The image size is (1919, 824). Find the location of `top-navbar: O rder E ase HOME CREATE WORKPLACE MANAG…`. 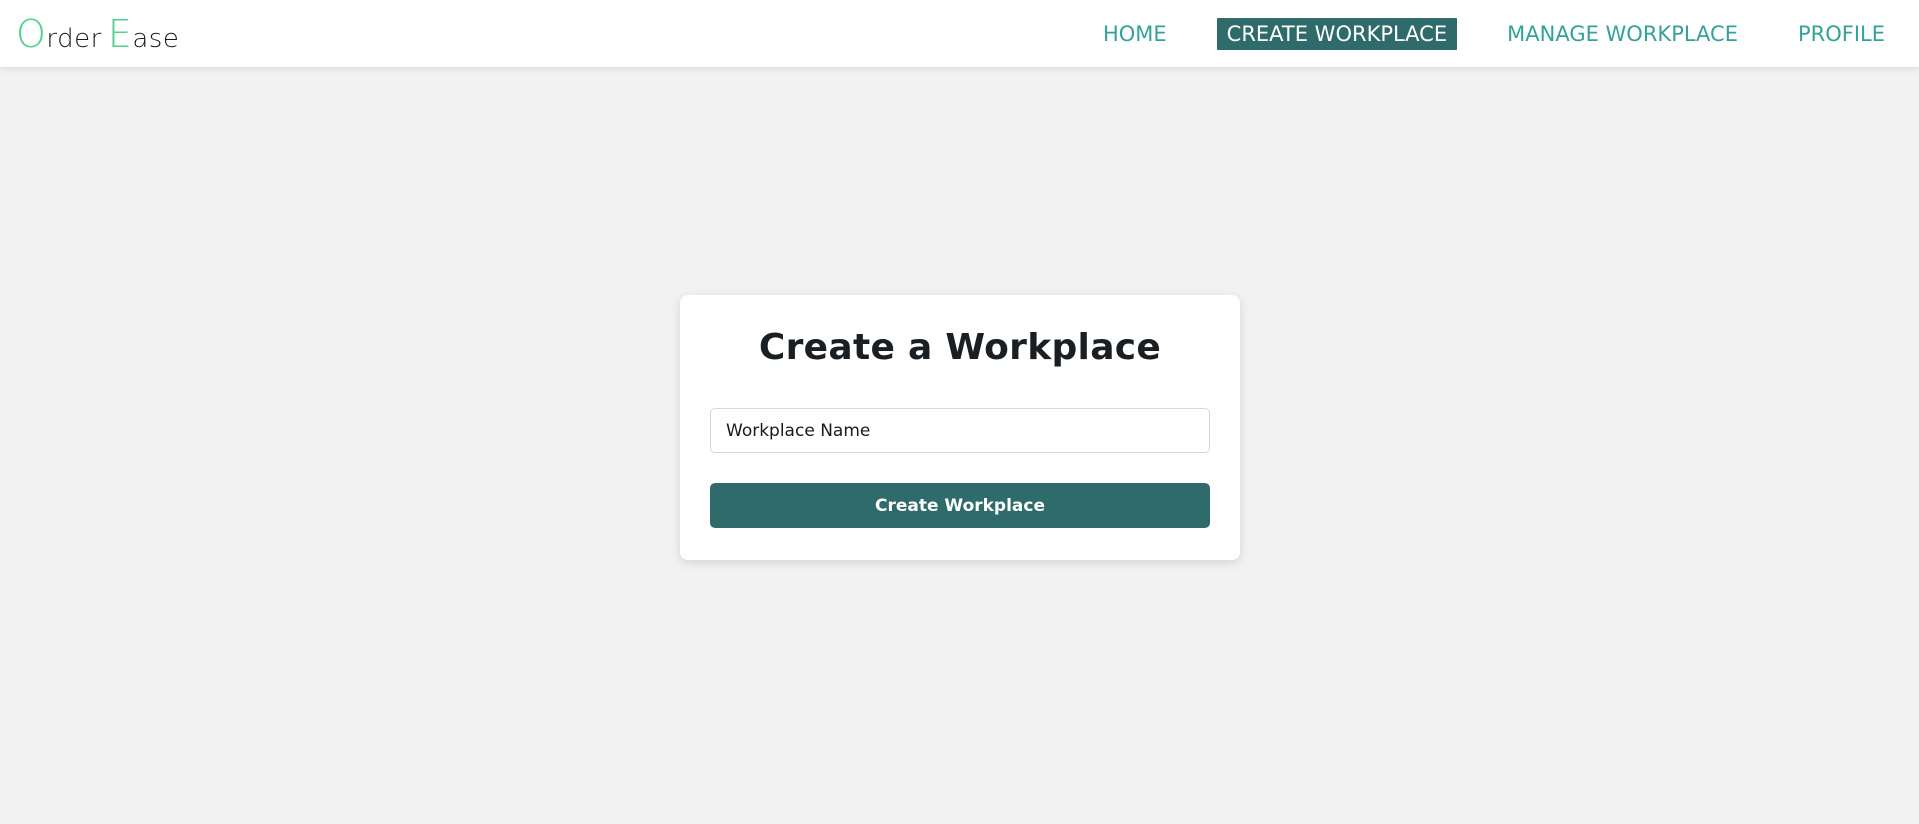

top-navbar: O rder E ase HOME CREATE WORKPLACE MANAG… is located at coordinates (959, 33).